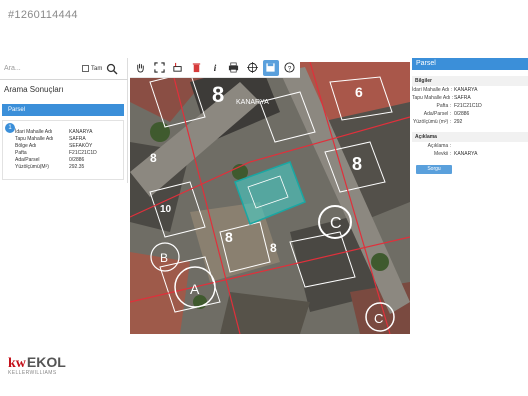  I want to click on info-row: Tapu Mahalle Adı : SAFRA, so click(470, 98).